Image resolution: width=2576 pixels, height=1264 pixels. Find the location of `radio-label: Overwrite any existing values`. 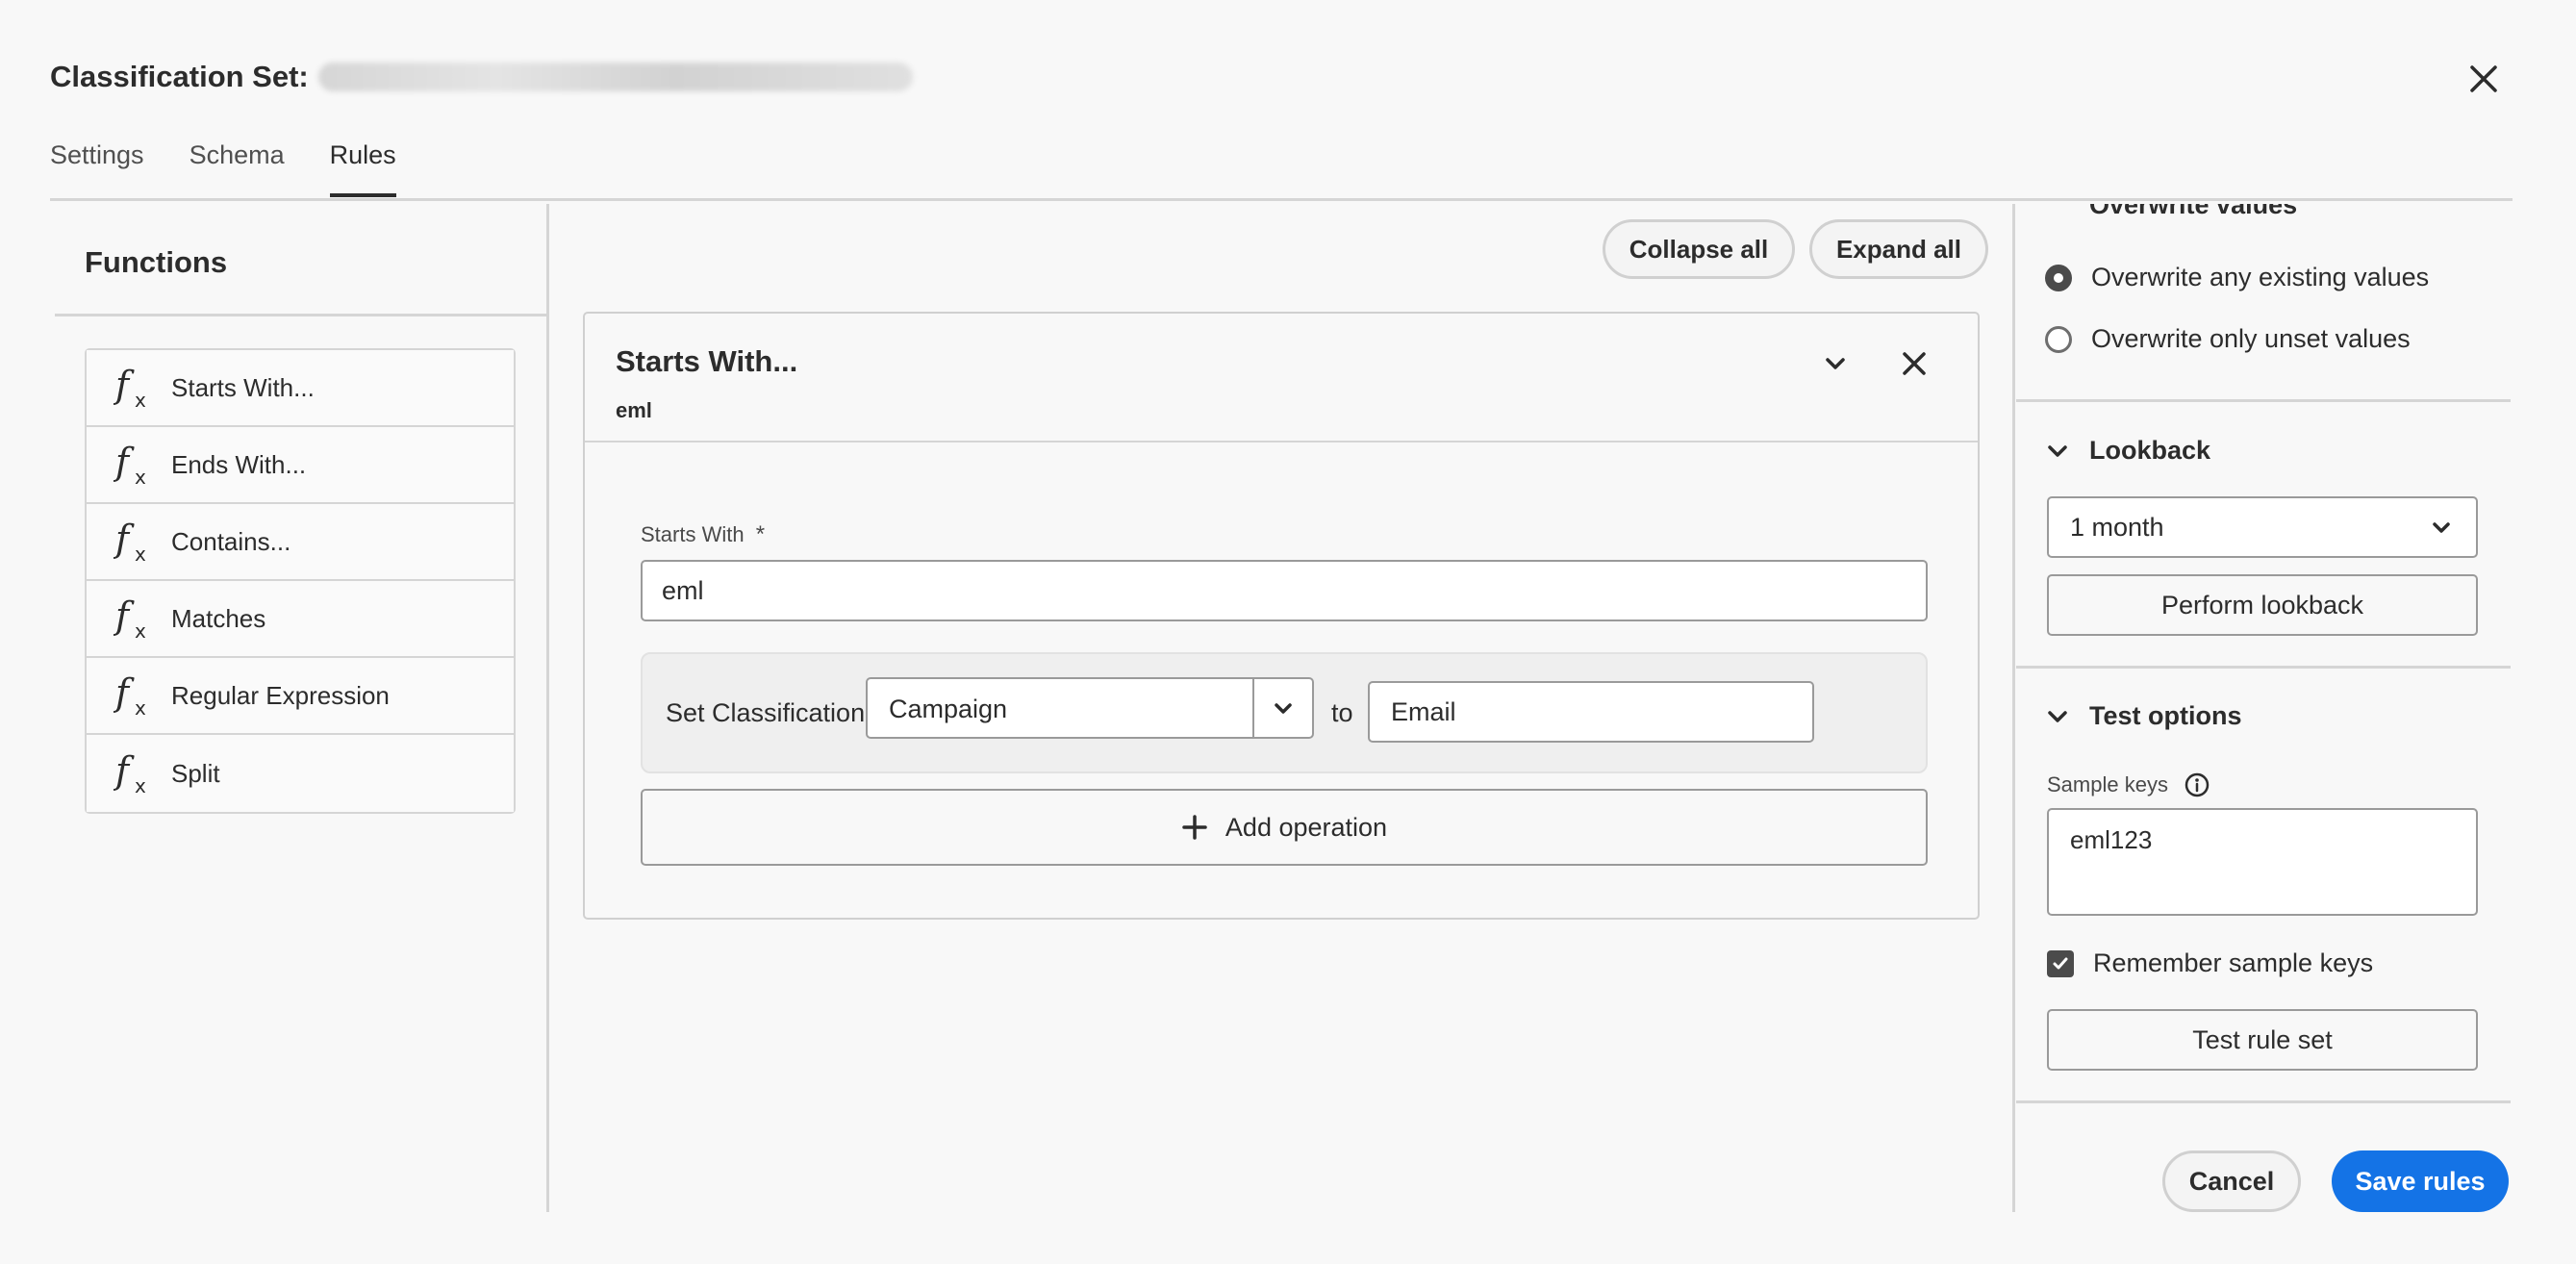

radio-label: Overwrite any existing values is located at coordinates (2260, 277).